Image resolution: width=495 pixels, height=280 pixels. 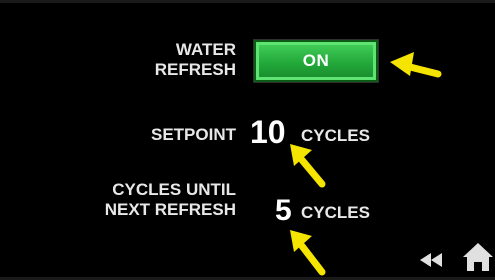 What do you see at coordinates (170, 199) in the screenshot?
I see `cycles-until-label: CYCLES UNTIL NEXT REFRESH` at bounding box center [170, 199].